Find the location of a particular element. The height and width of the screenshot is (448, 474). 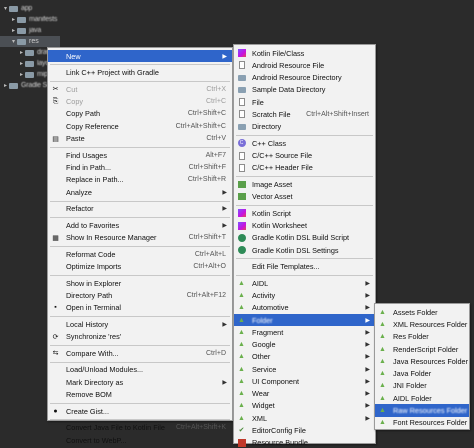

menu-item-xml-resources-folder: ▲ XML Resources Folder is located at coordinates (422, 324).